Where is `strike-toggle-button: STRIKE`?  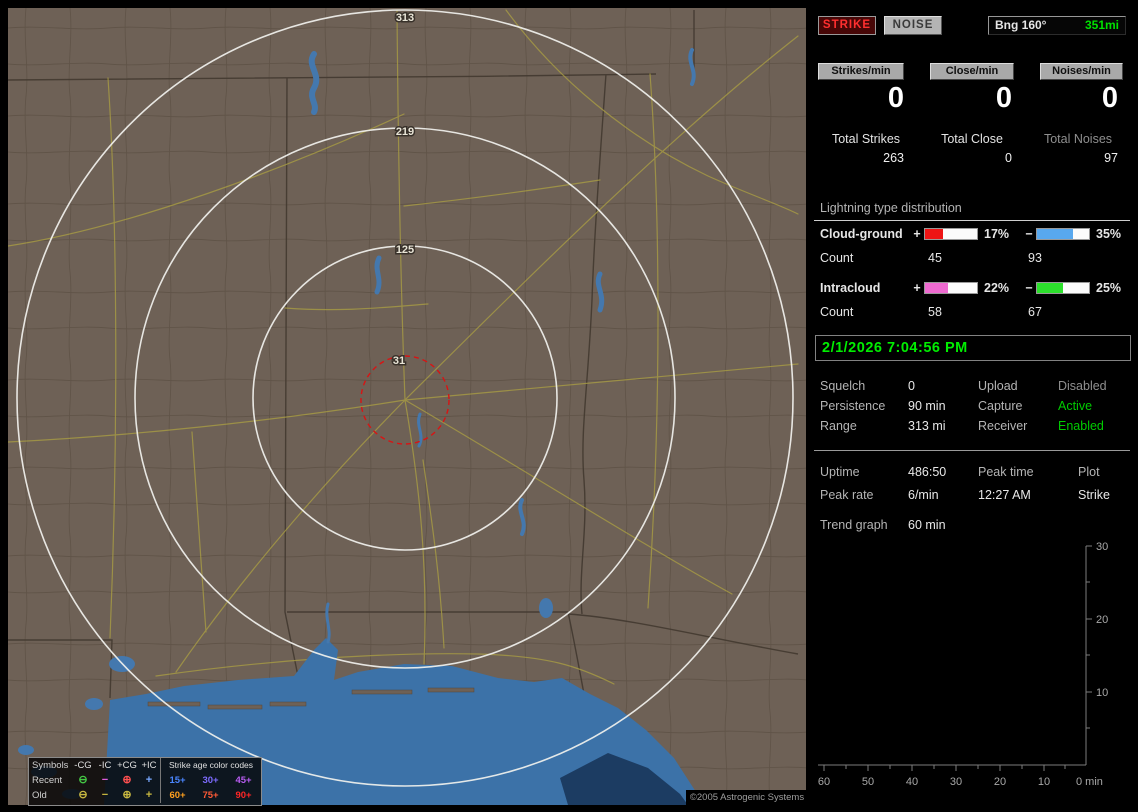 strike-toggle-button: STRIKE is located at coordinates (847, 25).